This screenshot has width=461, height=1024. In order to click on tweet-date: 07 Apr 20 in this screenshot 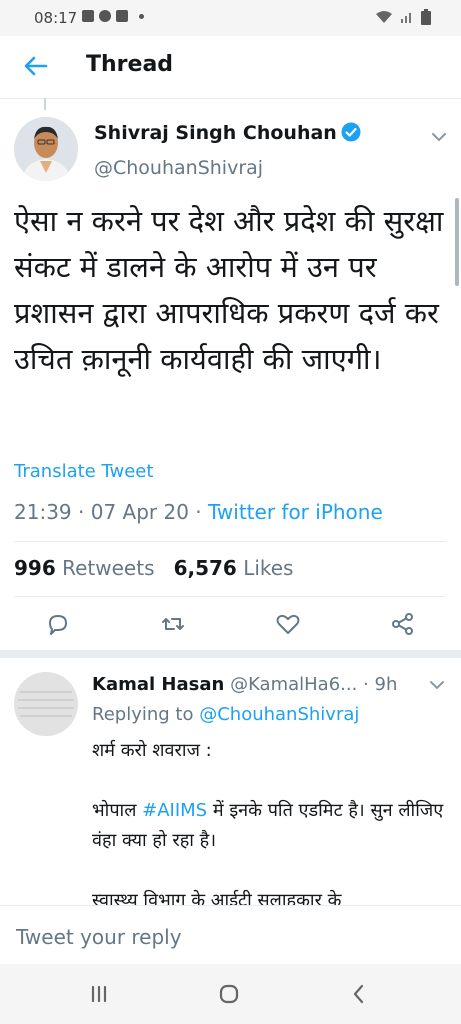, I will do `click(139, 512)`.